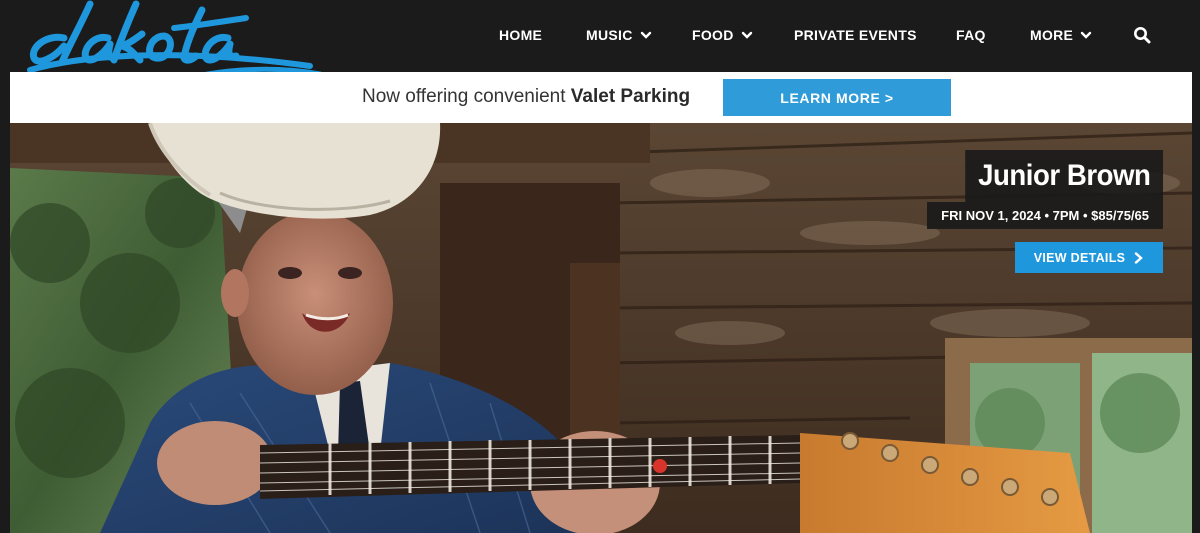  Describe the element at coordinates (837, 97) in the screenshot. I see `learn-more-button: LEARN MORE >` at that location.